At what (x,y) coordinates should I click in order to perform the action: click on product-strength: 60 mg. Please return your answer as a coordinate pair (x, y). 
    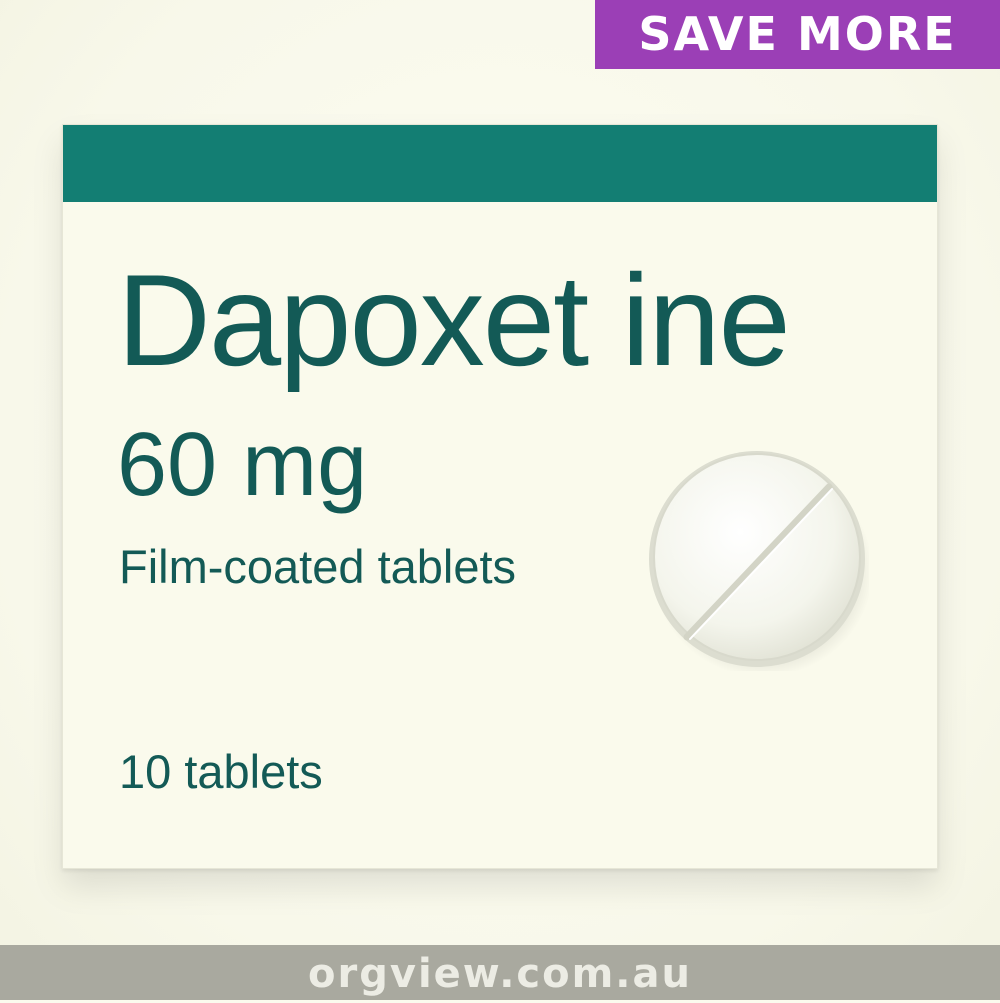
    Looking at the image, I should click on (242, 465).